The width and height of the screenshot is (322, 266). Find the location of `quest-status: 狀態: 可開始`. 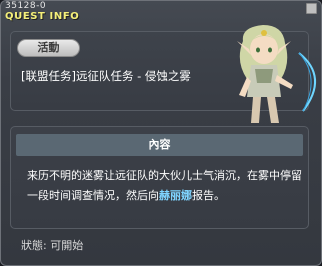

quest-status: 狀態: 可開始 is located at coordinates (52, 245).